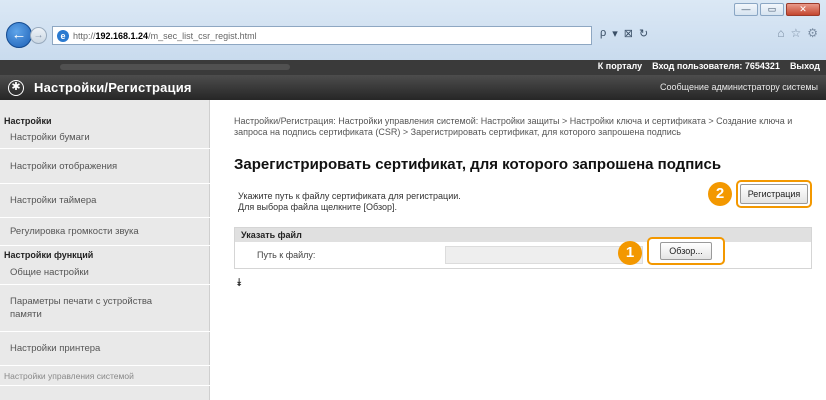 The height and width of the screenshot is (400, 826). What do you see at coordinates (780, 33) in the screenshot?
I see `home-icon: ⌂` at bounding box center [780, 33].